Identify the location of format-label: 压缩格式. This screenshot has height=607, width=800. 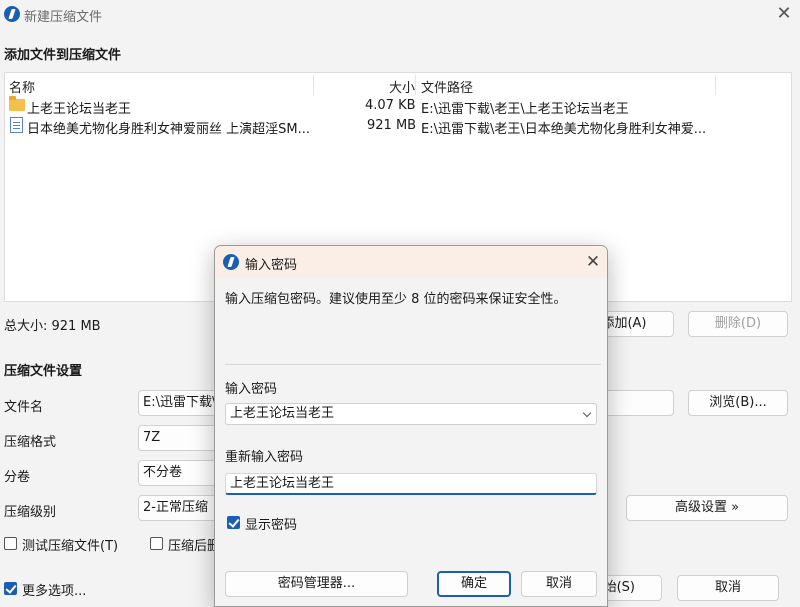
(30, 442).